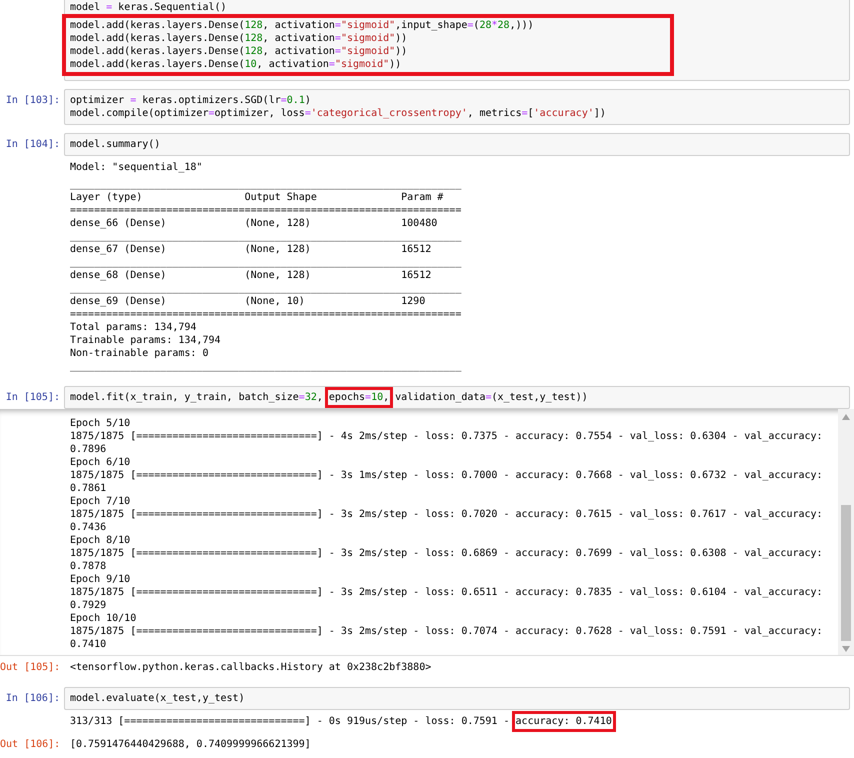 Image resolution: width=854 pixels, height=758 pixels. I want to click on output-line: 1875/1875 [==============================] - 3s 2ms/step - loss: 0.6511 - accuracy: 0.7835 - val_loss: 0.6104 - val_accuracy:, so click(447, 592).